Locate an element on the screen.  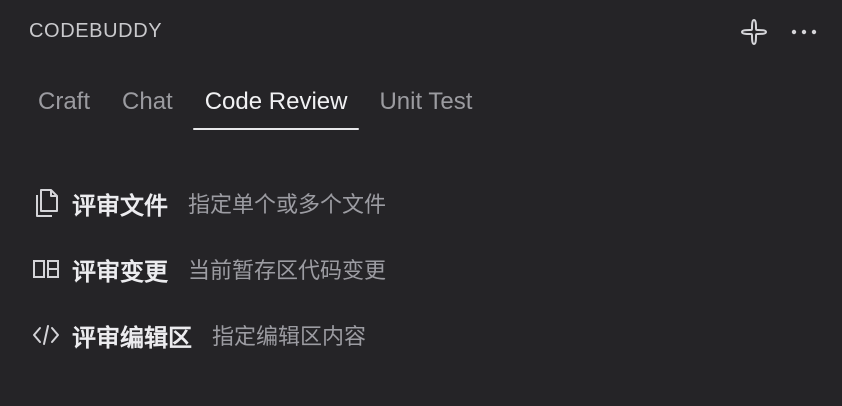
header-actions is located at coordinates (779, 32).